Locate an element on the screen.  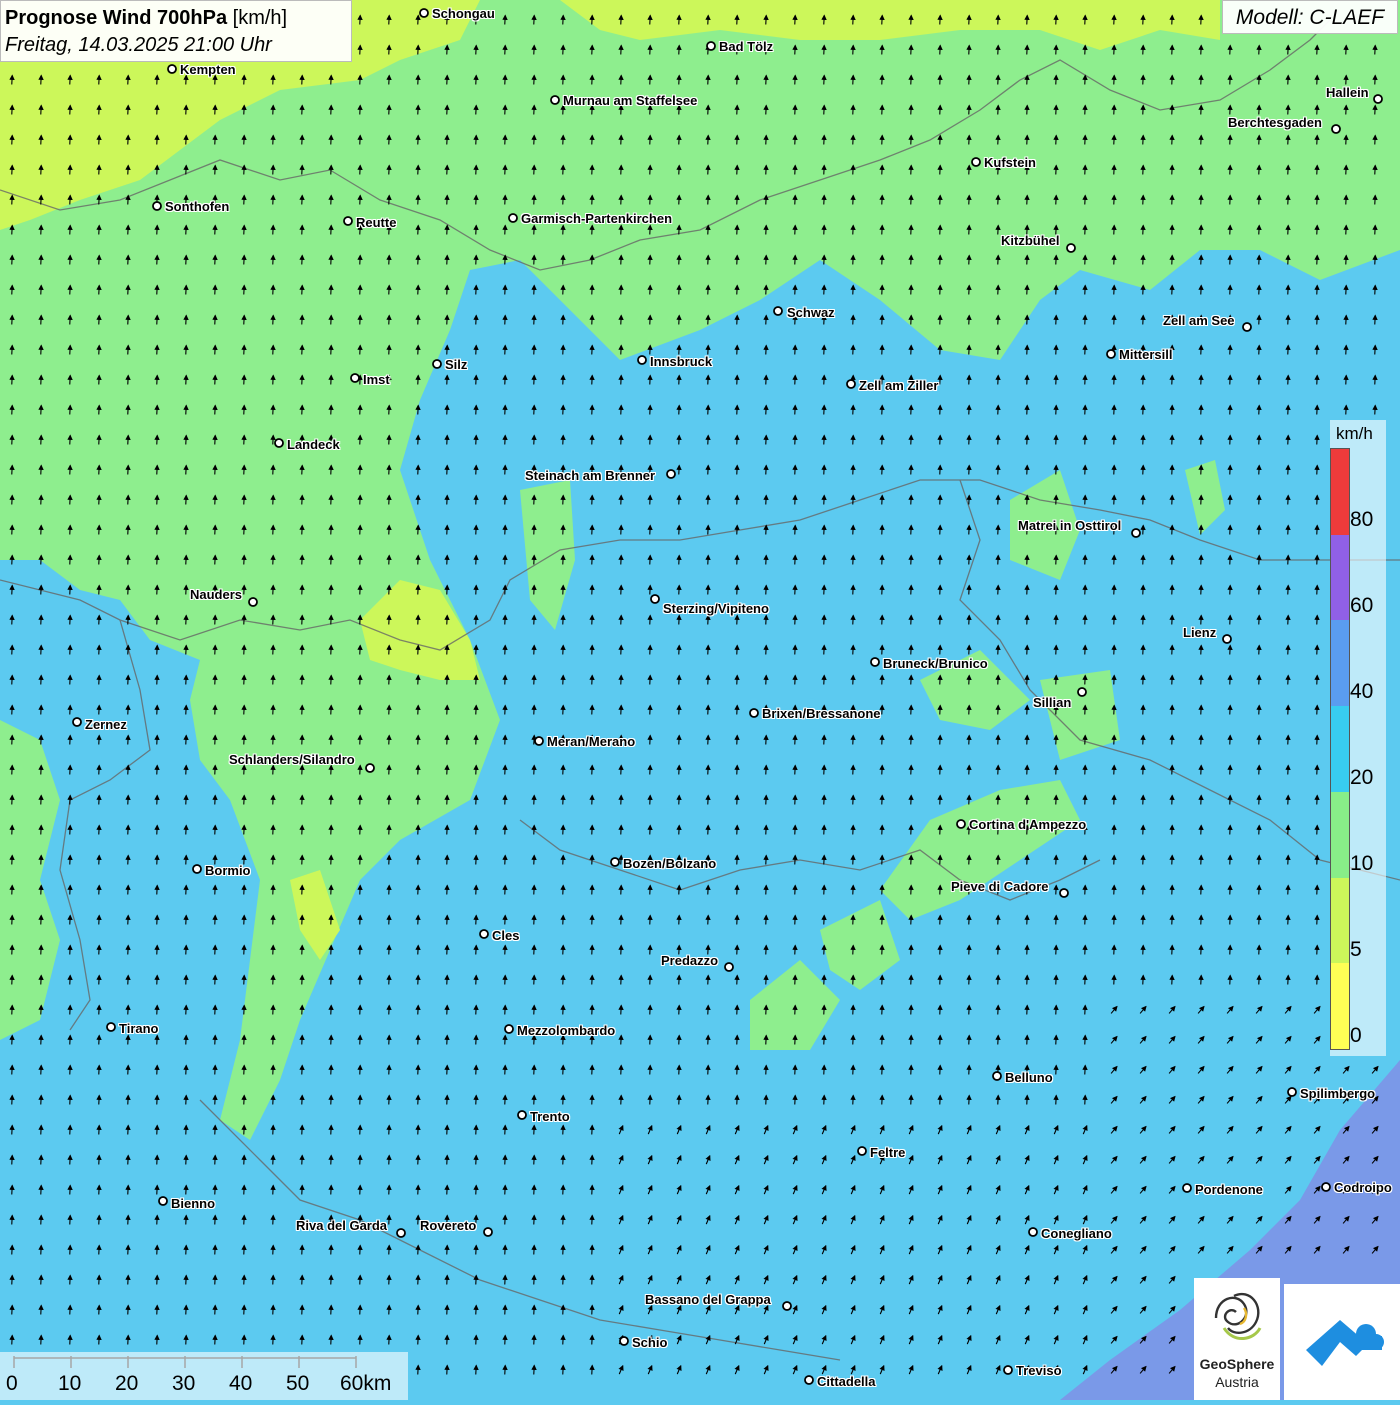
city-label: Berchtesgaden is located at coordinates (1275, 122).